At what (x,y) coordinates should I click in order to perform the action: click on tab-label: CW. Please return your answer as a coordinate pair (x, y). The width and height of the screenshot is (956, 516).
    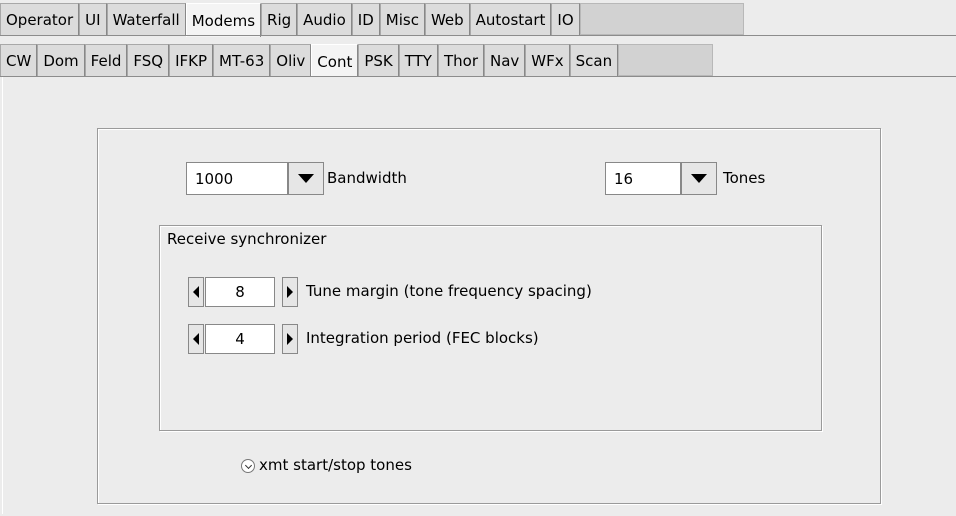
    Looking at the image, I should click on (19, 60).